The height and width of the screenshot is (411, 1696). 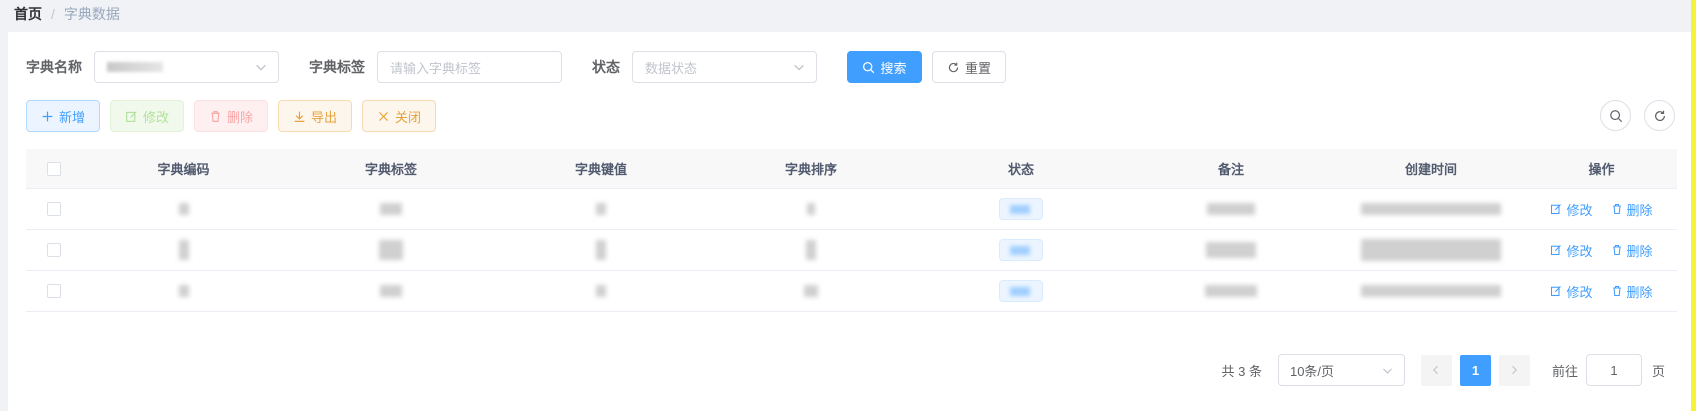 I want to click on screen-edge, so click(x=1693, y=205).